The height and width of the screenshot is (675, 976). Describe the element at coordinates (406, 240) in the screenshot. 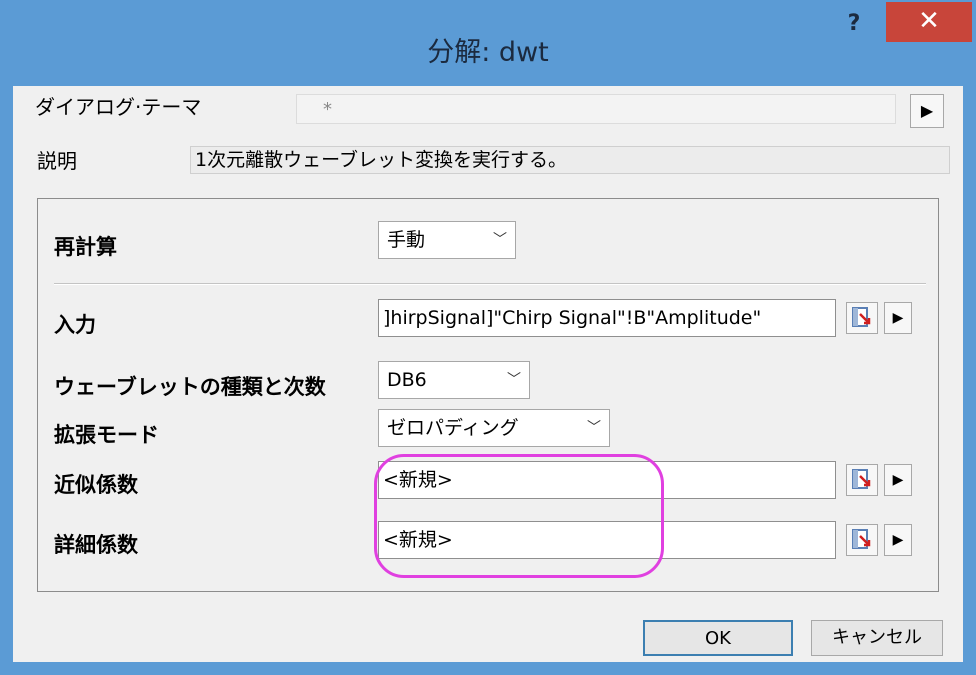

I see `recalc-value: 手動` at that location.